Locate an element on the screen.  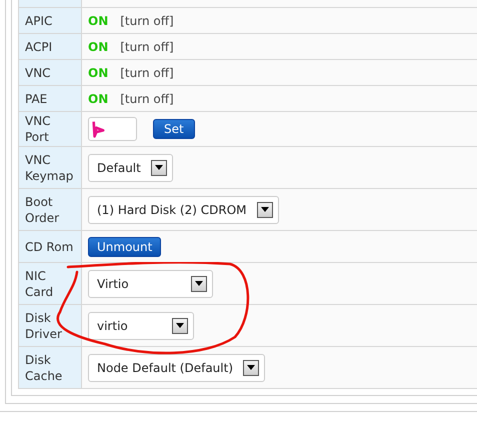
dropdown: Virtio is located at coordinates (150, 284).